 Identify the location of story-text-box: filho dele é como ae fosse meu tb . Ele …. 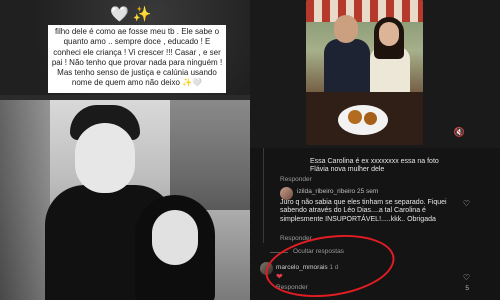
(137, 59).